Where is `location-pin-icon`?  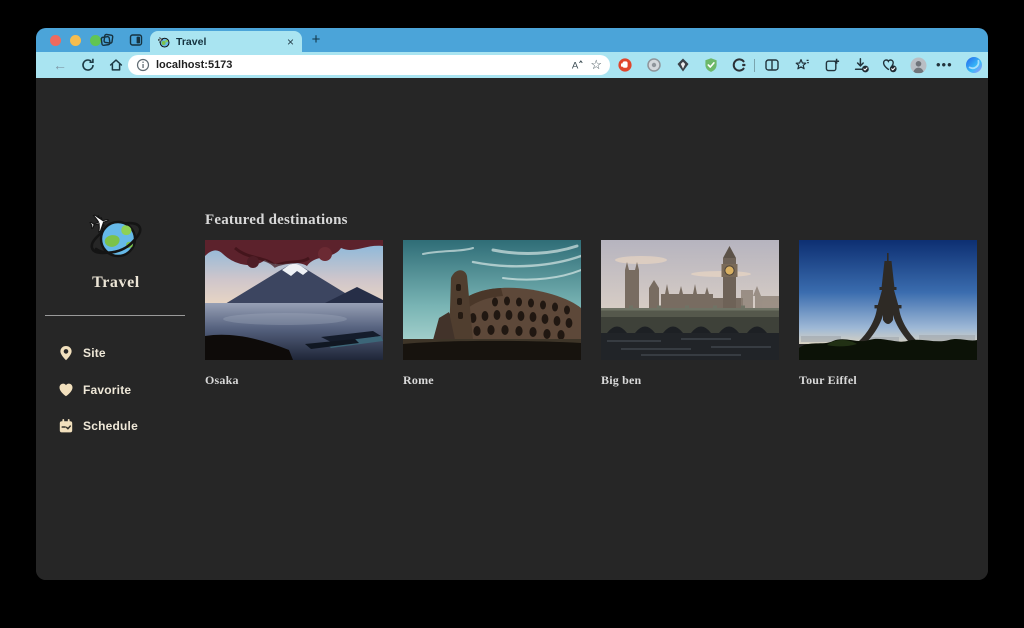 location-pin-icon is located at coordinates (66, 353).